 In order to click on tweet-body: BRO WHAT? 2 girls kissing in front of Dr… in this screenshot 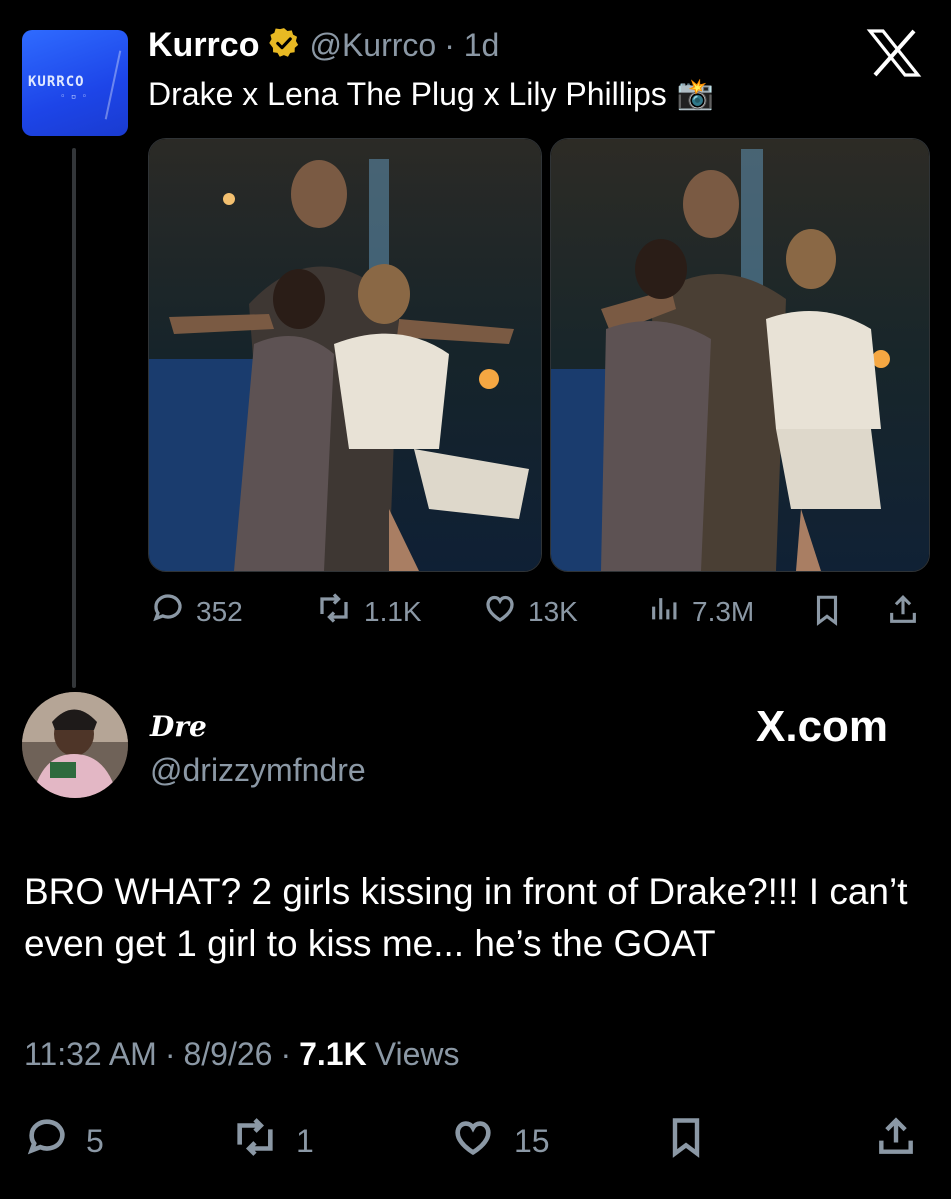, I will do `click(466, 917)`.